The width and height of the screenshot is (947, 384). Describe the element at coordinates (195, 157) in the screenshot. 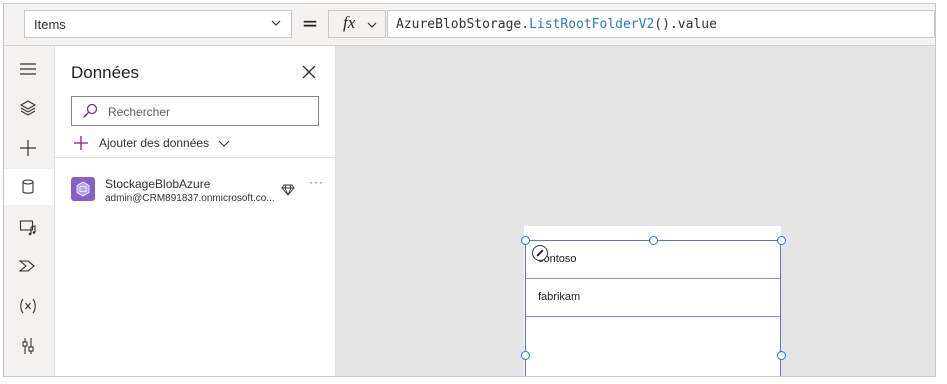

I see `divider` at that location.